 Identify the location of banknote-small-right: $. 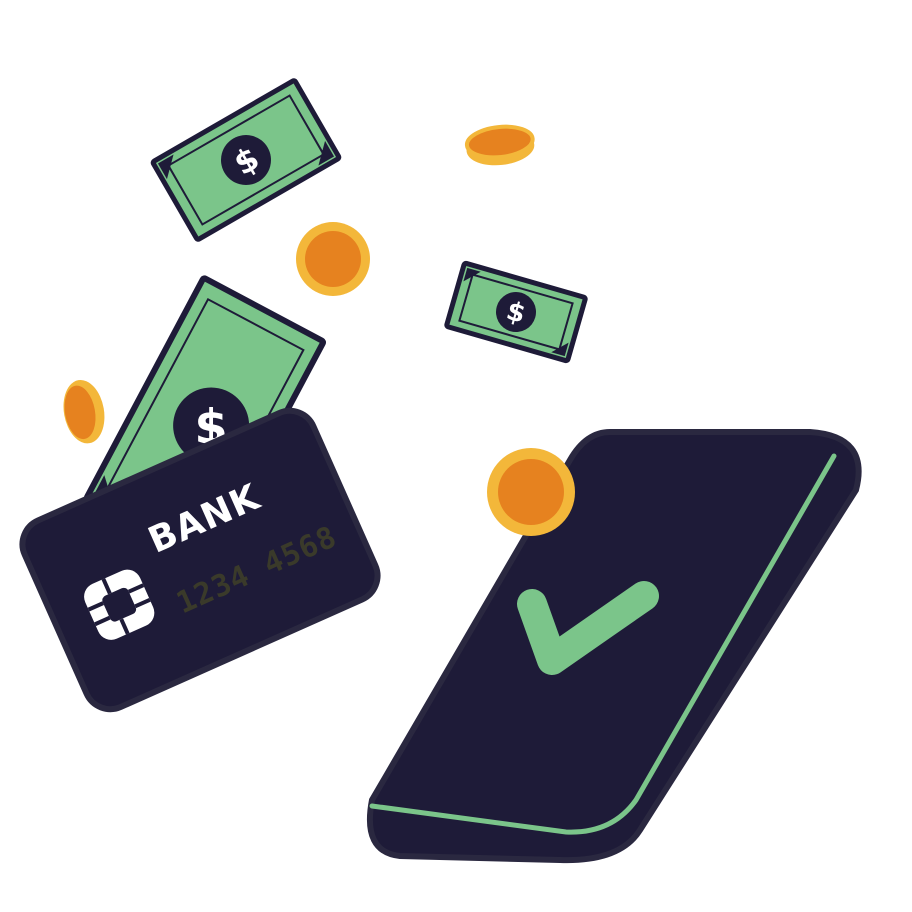
(516, 312).